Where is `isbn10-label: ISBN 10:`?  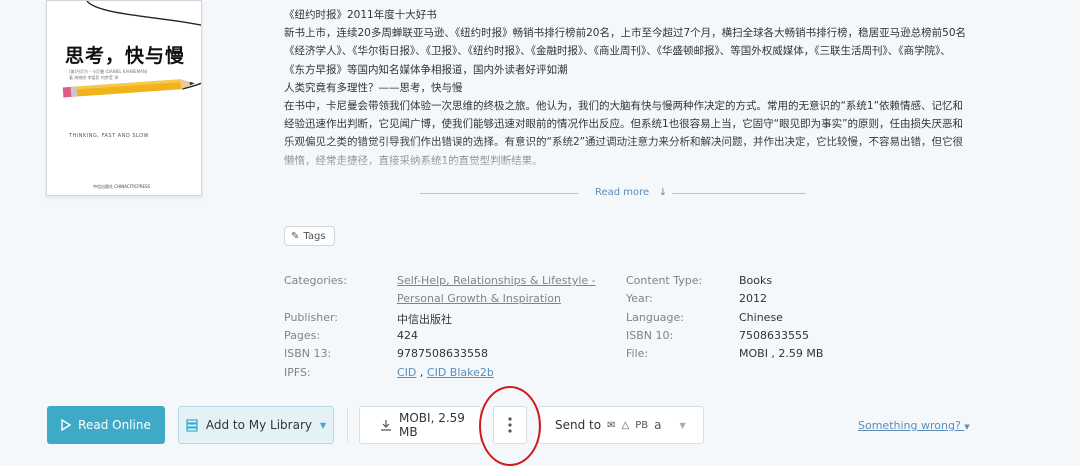 isbn10-label: ISBN 10: is located at coordinates (650, 335).